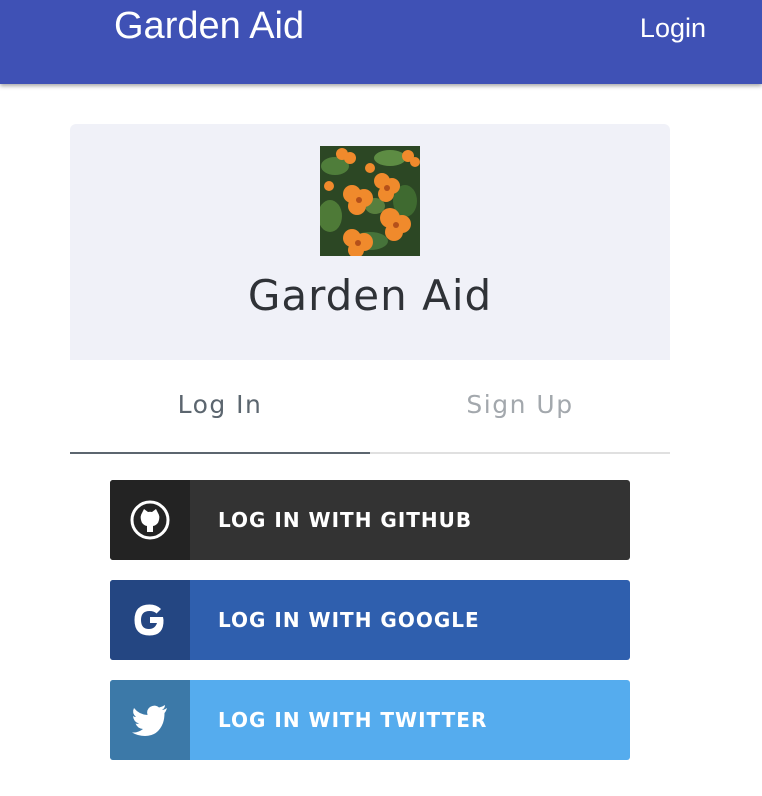 This screenshot has height=796, width=762. I want to click on github-icon, so click(150, 520).